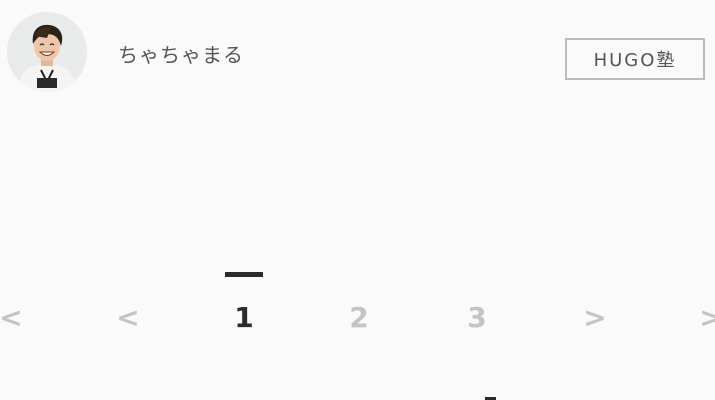  What do you see at coordinates (594, 318) in the screenshot?
I see `pagination-next-button: >` at bounding box center [594, 318].